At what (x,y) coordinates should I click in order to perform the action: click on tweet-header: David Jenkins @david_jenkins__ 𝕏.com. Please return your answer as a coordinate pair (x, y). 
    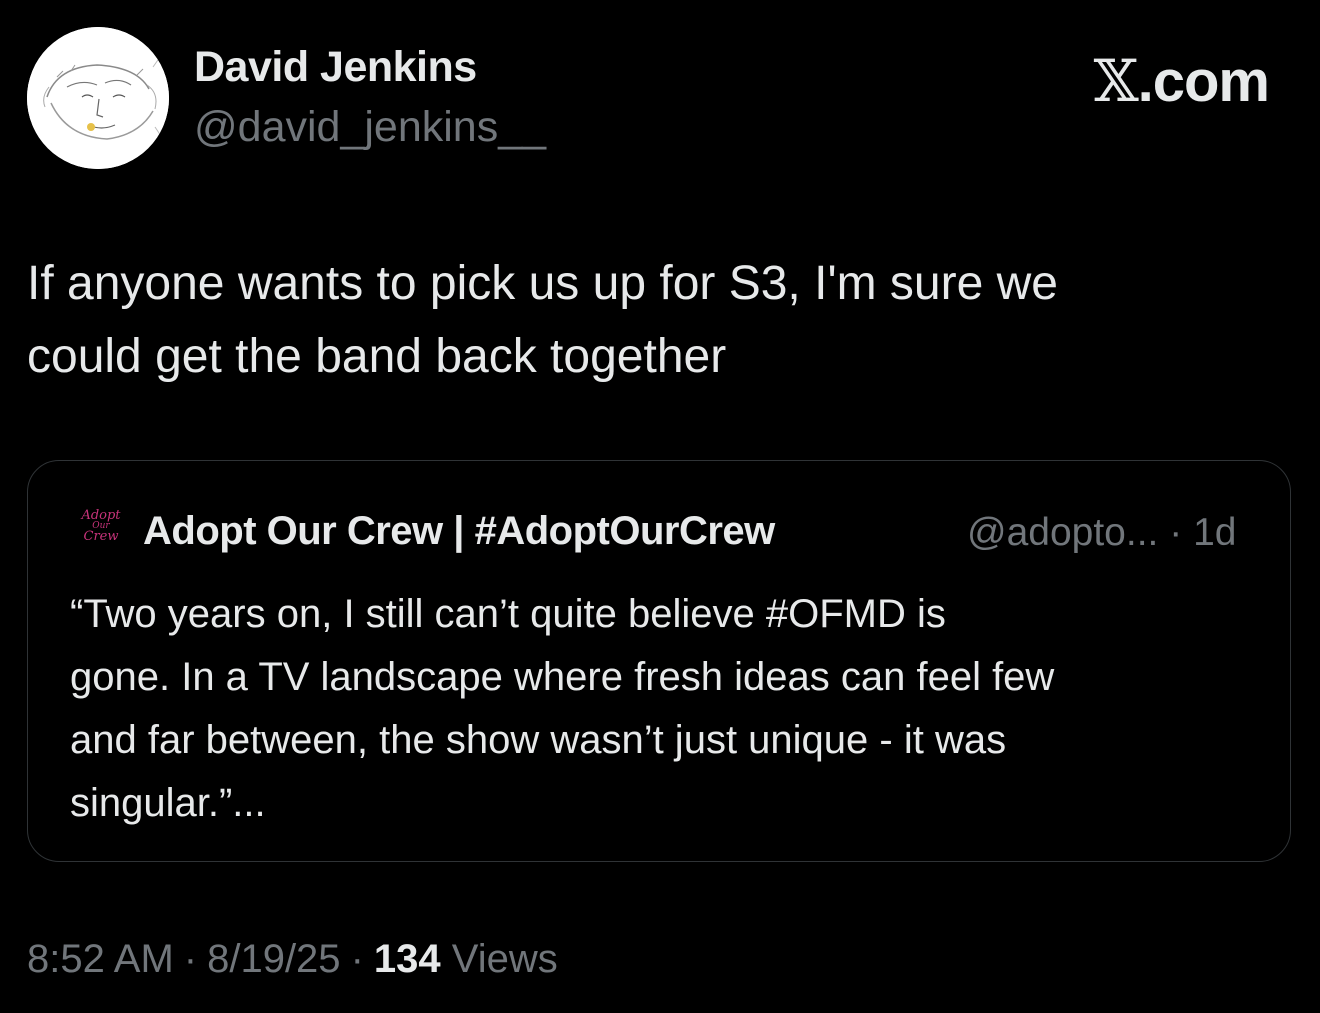
    Looking at the image, I should click on (660, 98).